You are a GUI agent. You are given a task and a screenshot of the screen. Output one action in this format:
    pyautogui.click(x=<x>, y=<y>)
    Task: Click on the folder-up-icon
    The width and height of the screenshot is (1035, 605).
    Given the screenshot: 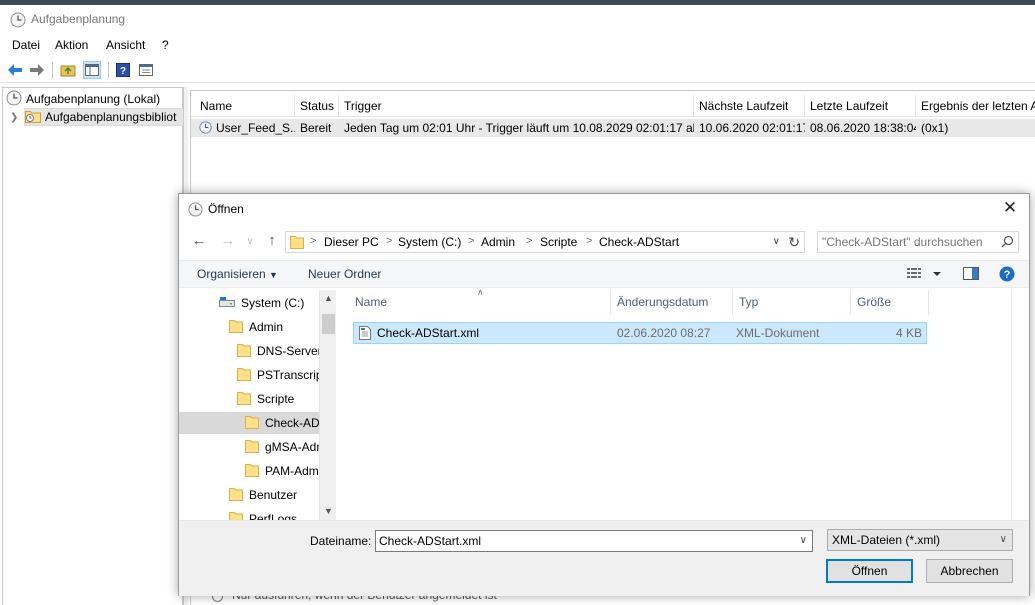 What is the action you would take?
    pyautogui.click(x=68, y=70)
    